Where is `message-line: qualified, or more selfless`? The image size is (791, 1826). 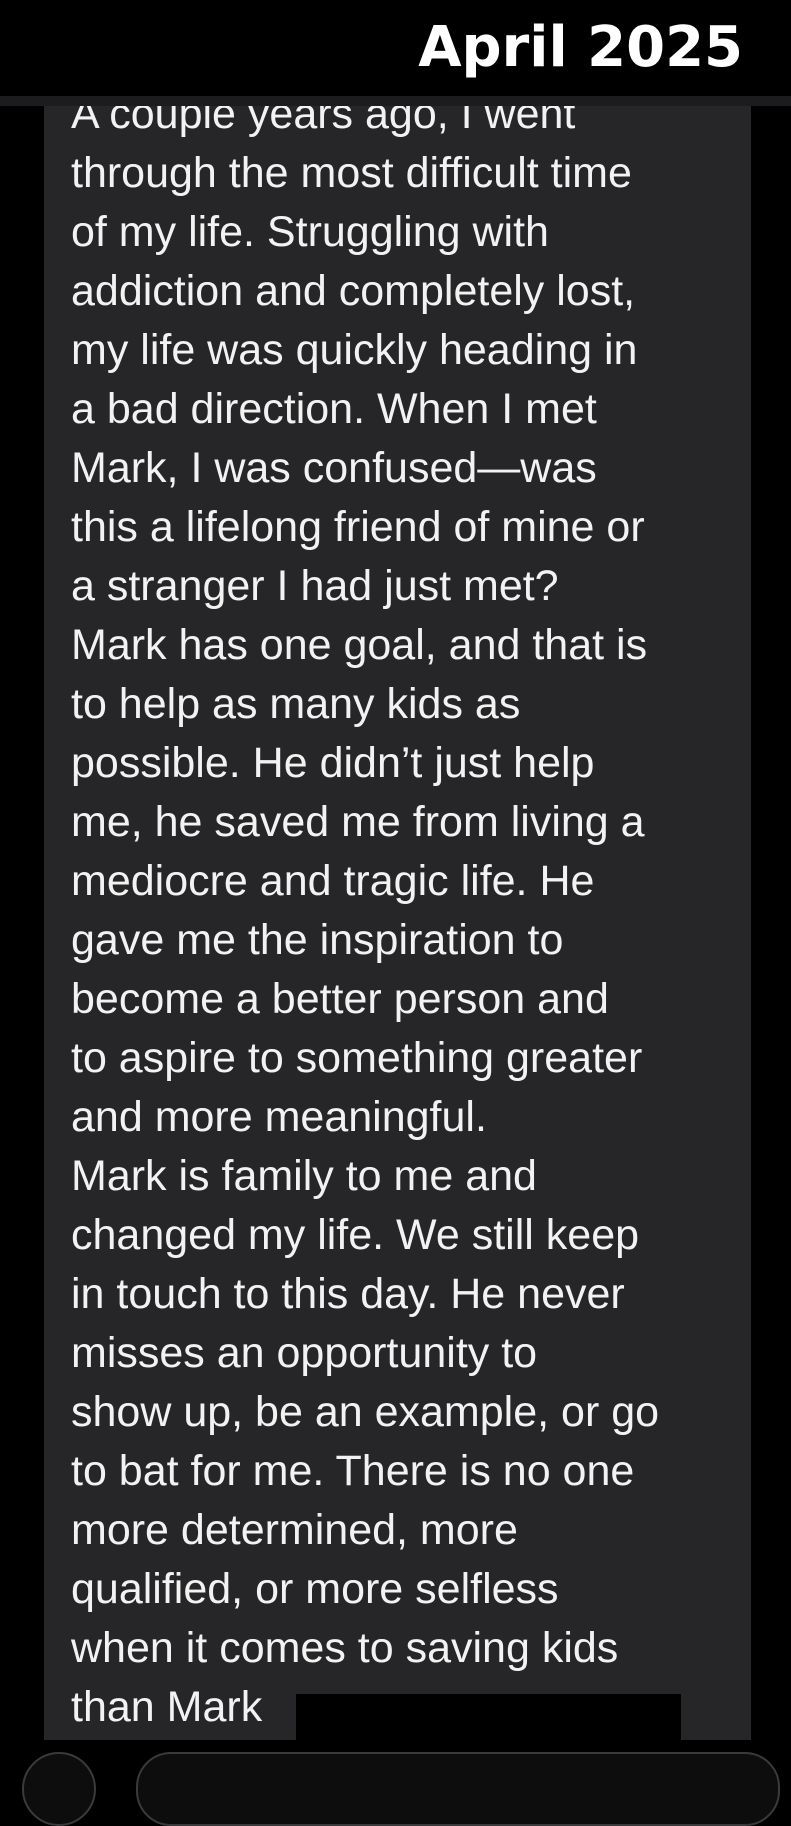
message-line: qualified, or more selfless is located at coordinates (315, 1589).